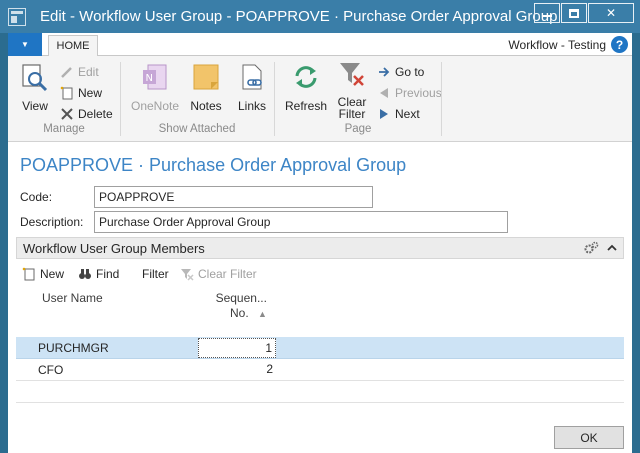  Describe the element at coordinates (612, 248) in the screenshot. I see `collapse-chevron-icon` at that location.